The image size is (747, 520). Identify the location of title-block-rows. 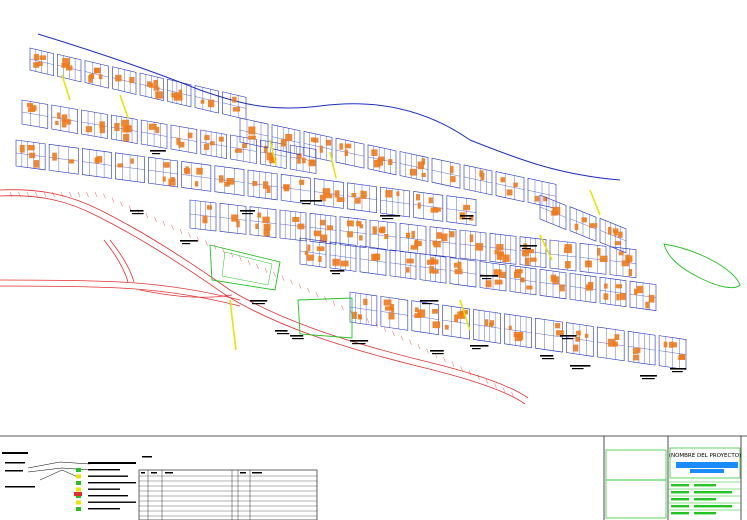
(704, 498).